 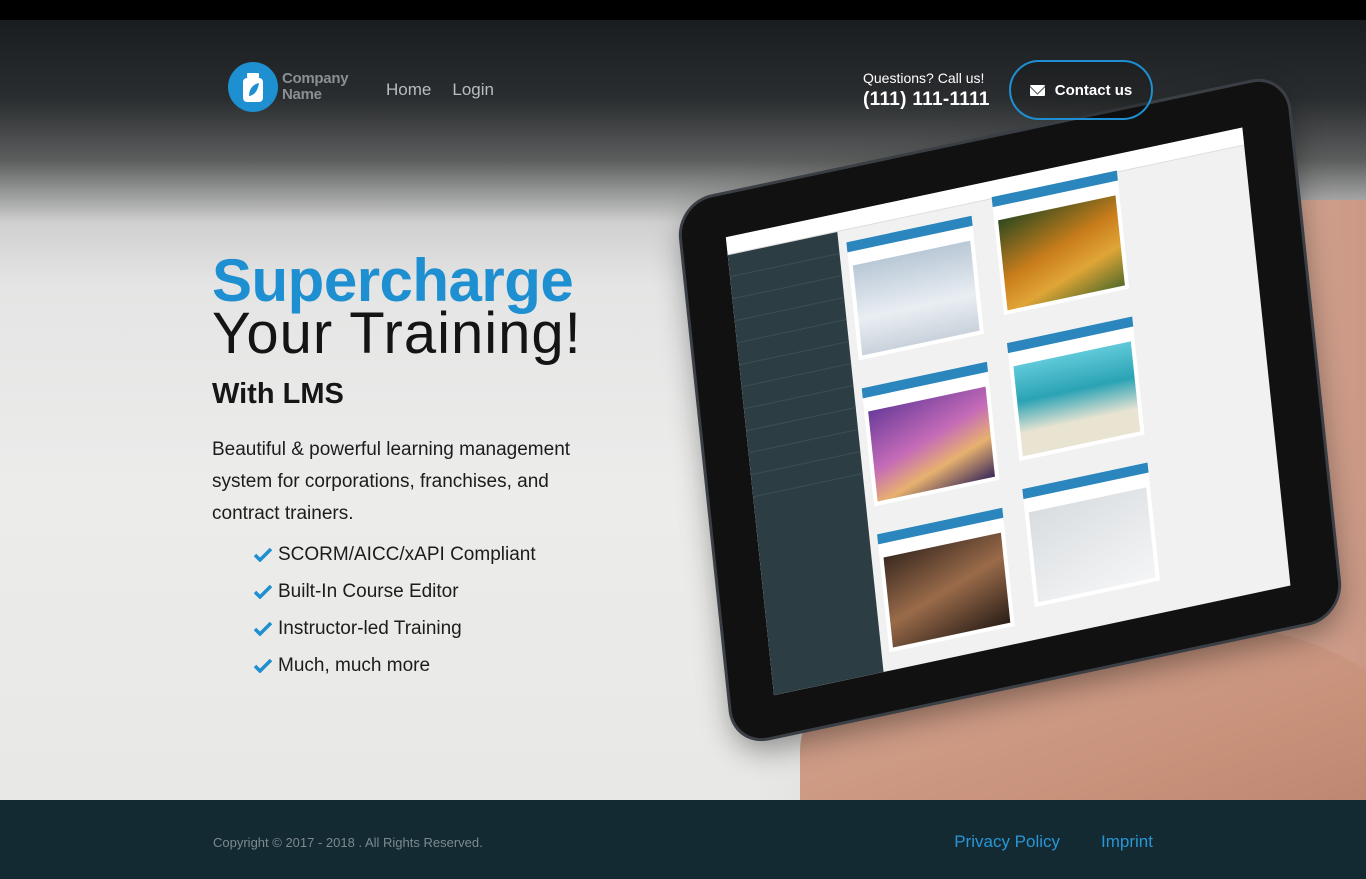 I want to click on envelope-icon, so click(x=1037, y=90).